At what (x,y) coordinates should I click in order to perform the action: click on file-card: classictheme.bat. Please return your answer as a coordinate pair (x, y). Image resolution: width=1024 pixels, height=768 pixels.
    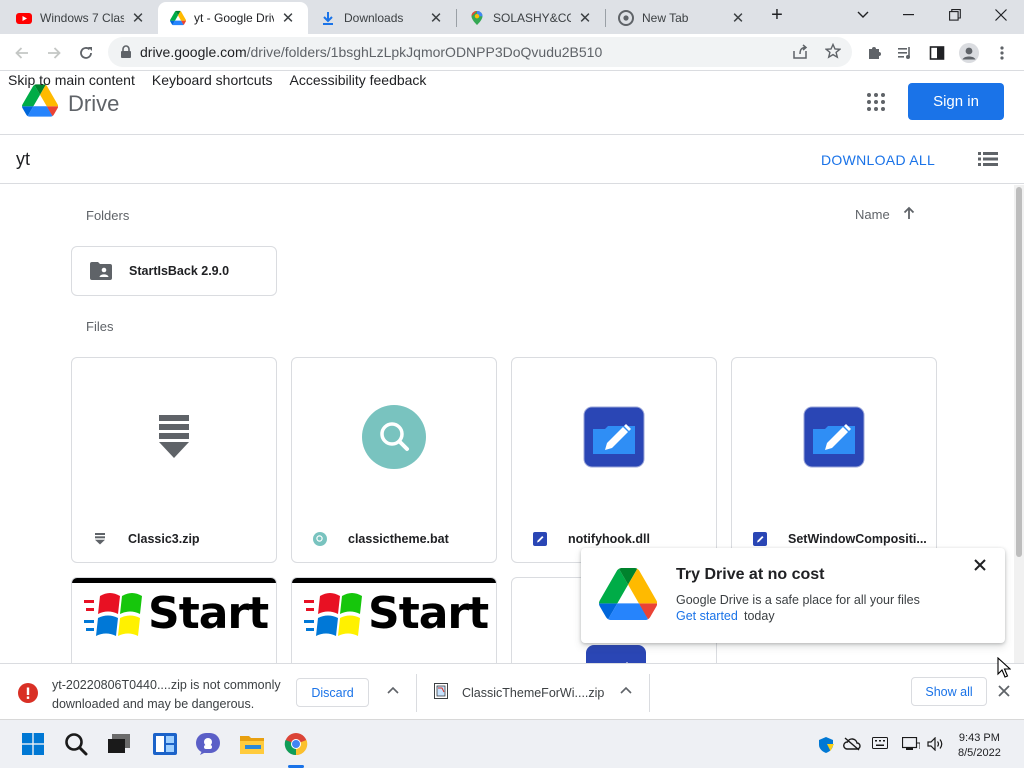
    Looking at the image, I should click on (394, 460).